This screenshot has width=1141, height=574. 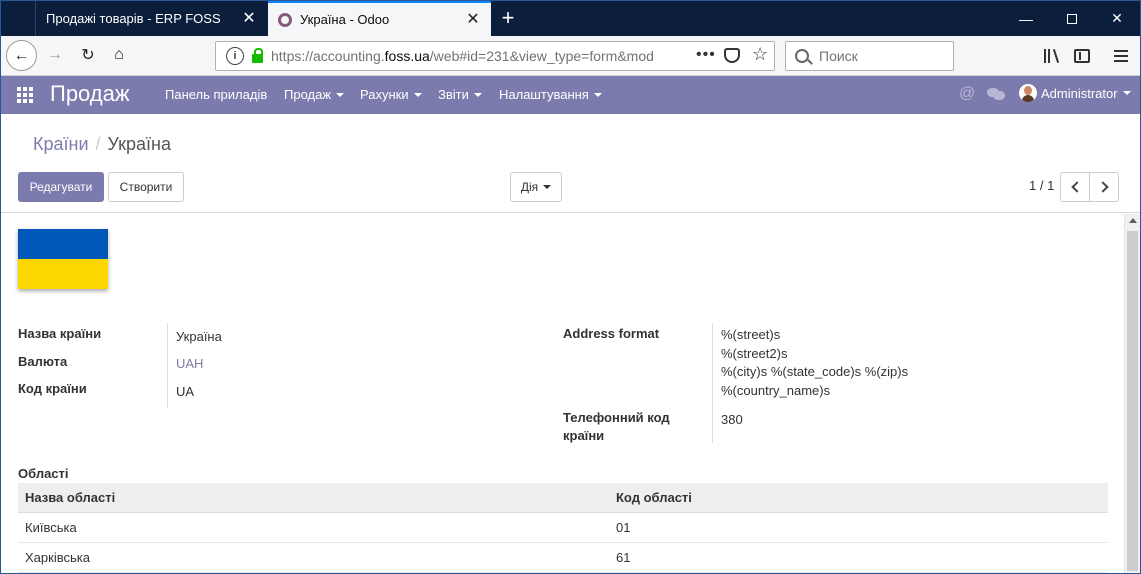 What do you see at coordinates (815, 371) in the screenshot?
I see `address-format-line: %(city)s %(state_code)s %(zip)s` at bounding box center [815, 371].